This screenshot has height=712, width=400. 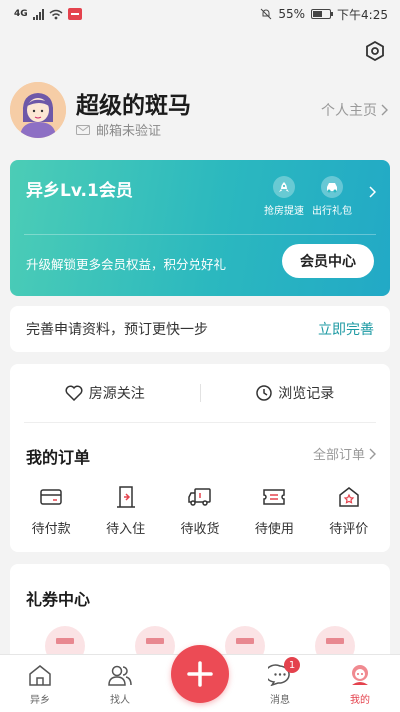 What do you see at coordinates (126, 264) in the screenshot?
I see `vip-description: 升级解锁更多会员权益，积分兑好礼` at bounding box center [126, 264].